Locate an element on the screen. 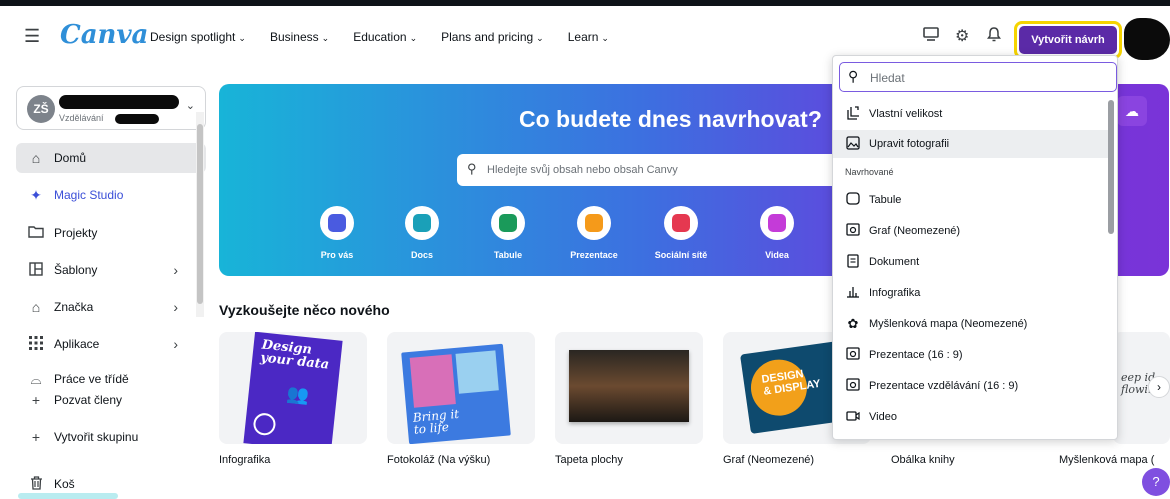  dropdown-search: ⚲ is located at coordinates (978, 77).